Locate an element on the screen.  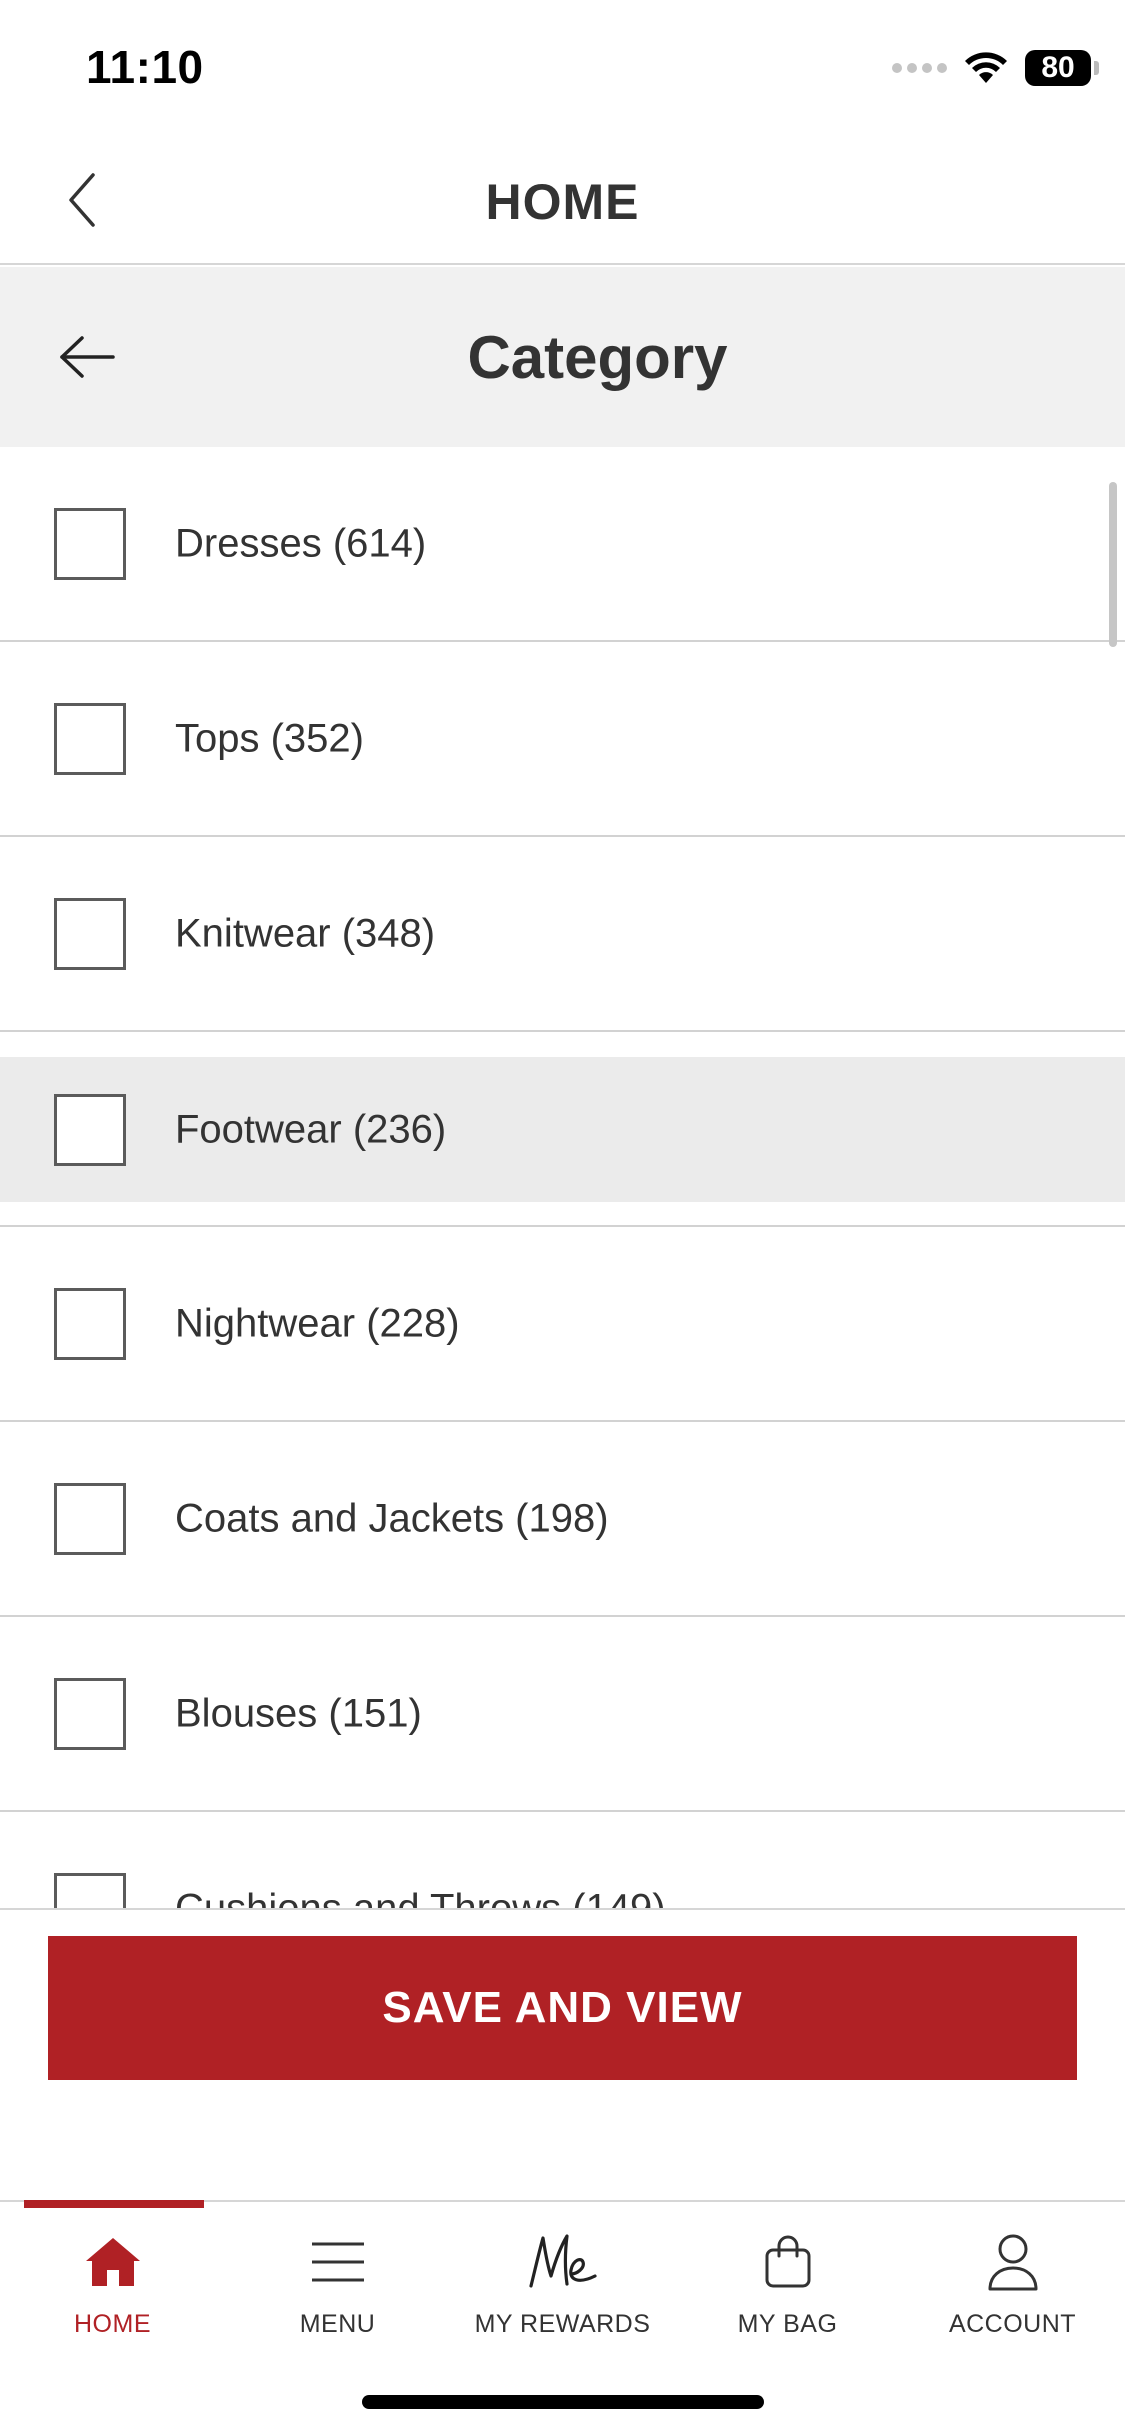
status-time: 11:10 is located at coordinates (145, 67).